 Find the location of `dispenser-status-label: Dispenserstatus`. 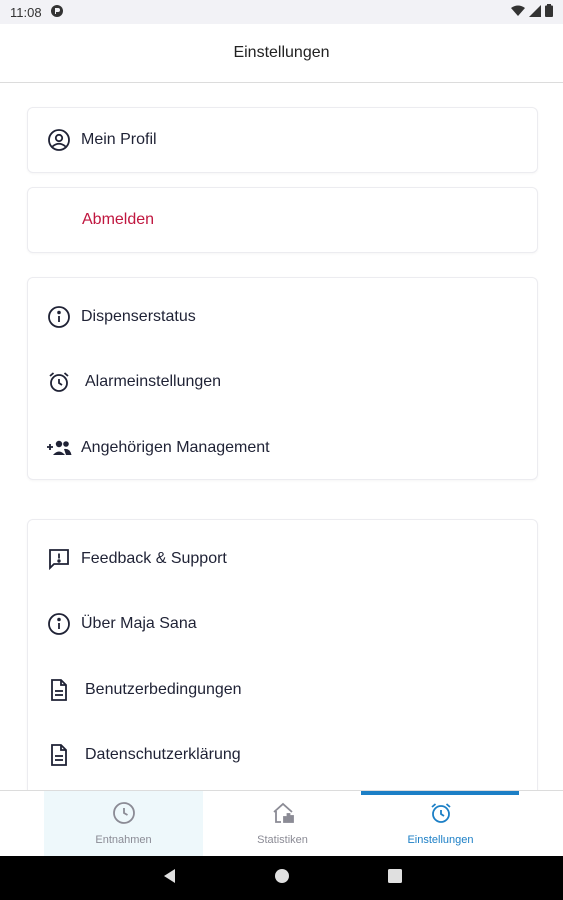

dispenser-status-label: Dispenserstatus is located at coordinates (138, 316).